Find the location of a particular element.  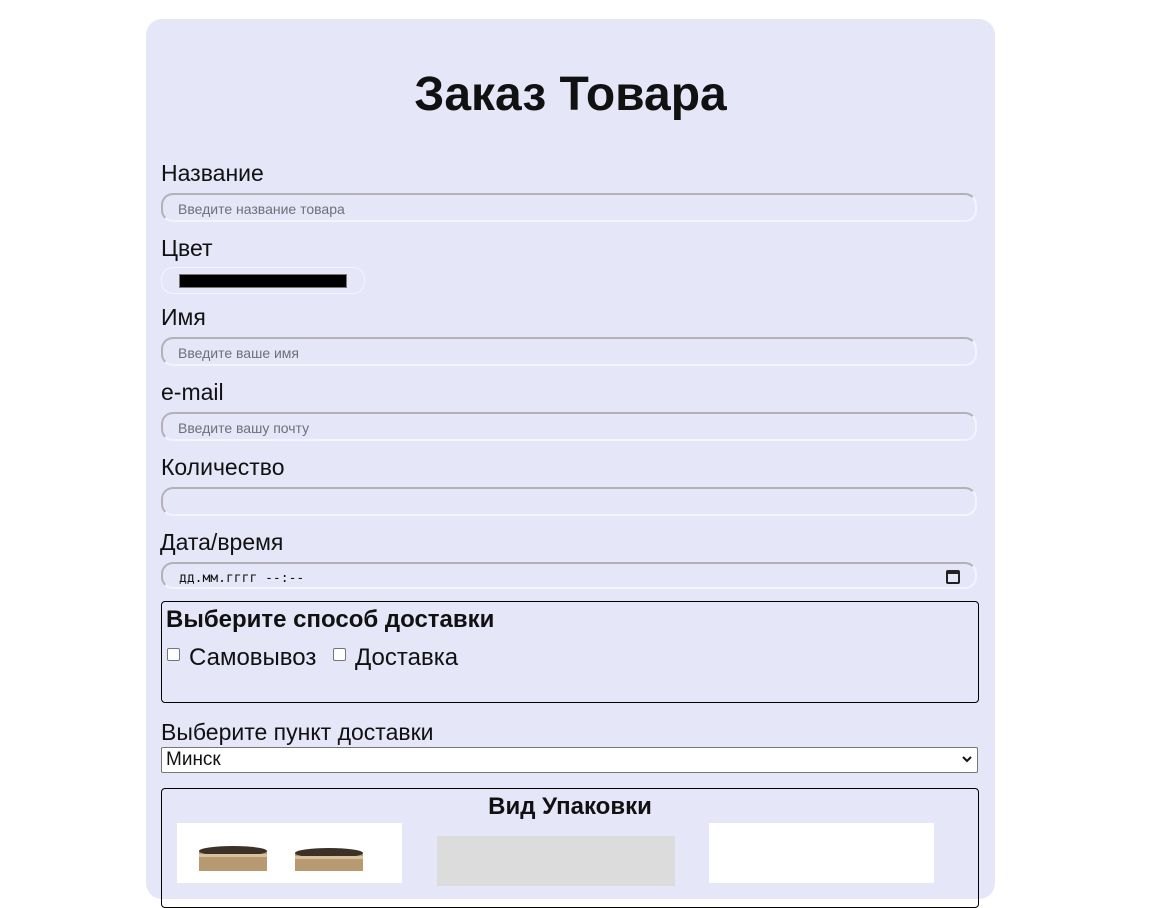

color-picker is located at coordinates (263, 280).